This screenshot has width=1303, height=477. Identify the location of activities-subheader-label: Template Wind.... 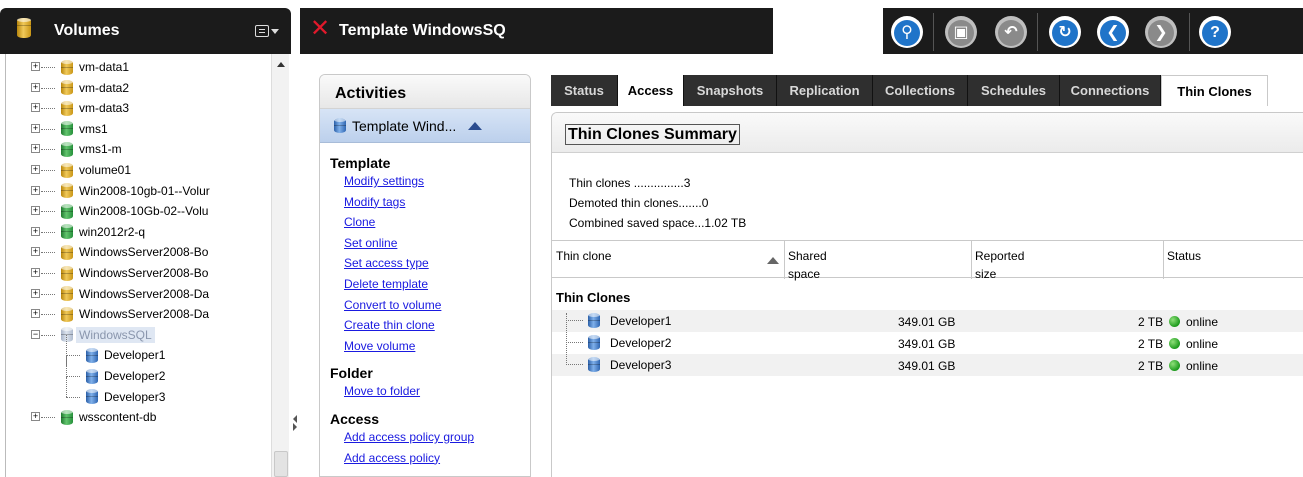
(404, 125).